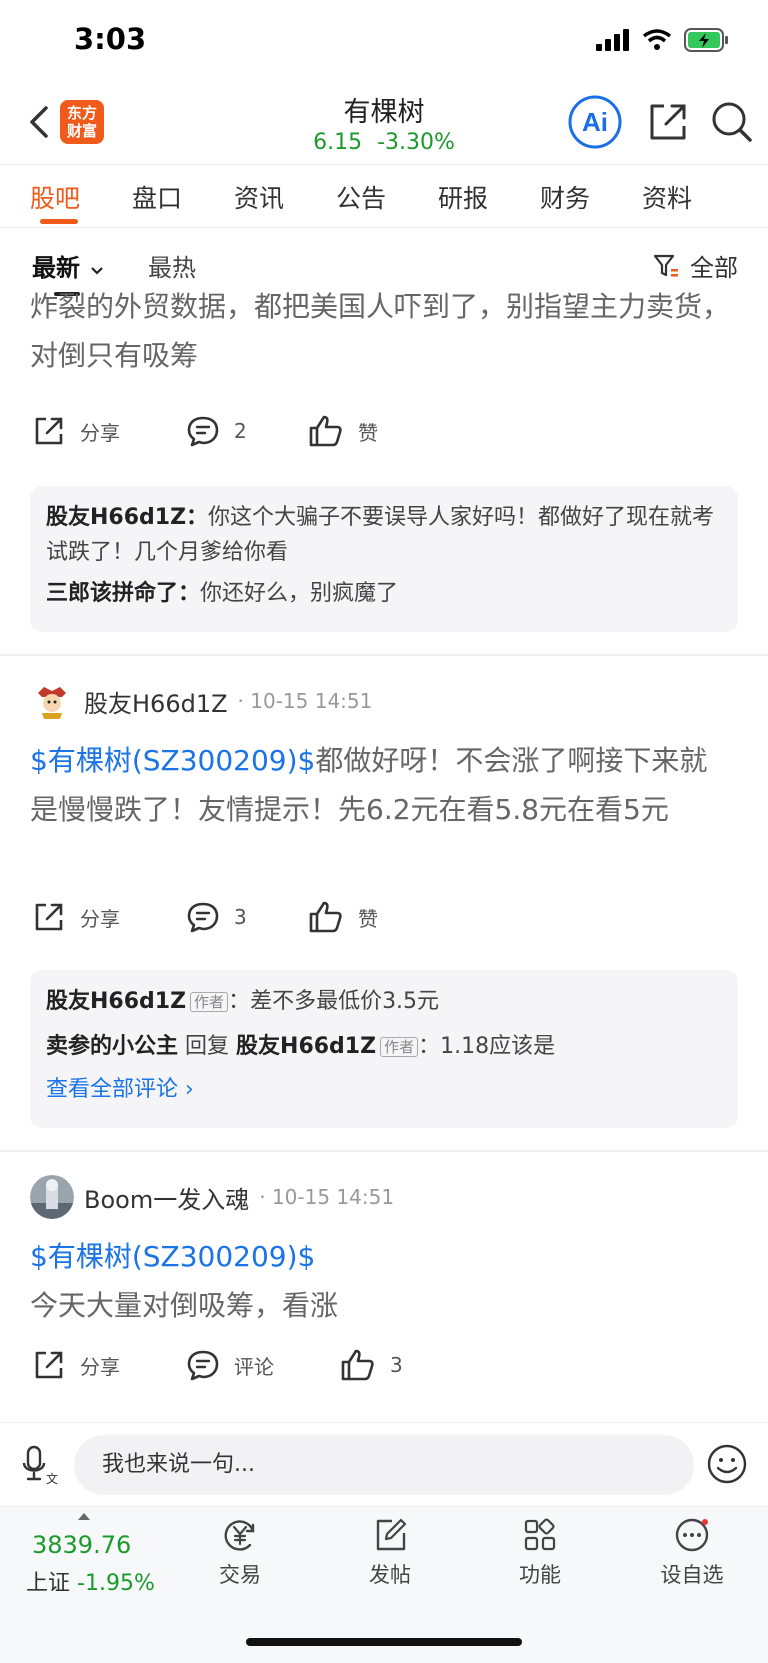 The height and width of the screenshot is (1663, 768). What do you see at coordinates (209, 1002) in the screenshot?
I see `author-tag: 作者` at bounding box center [209, 1002].